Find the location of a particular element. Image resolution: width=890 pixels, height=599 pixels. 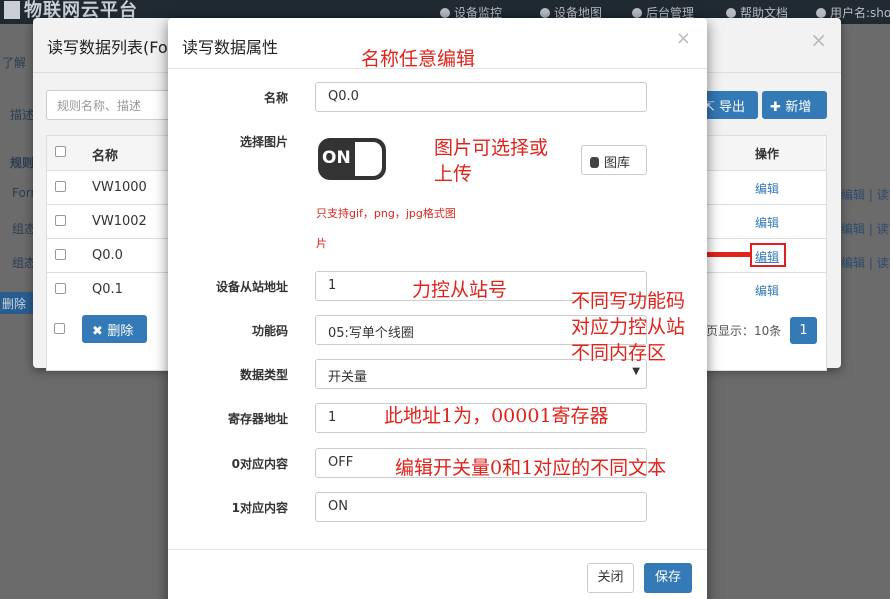

list-modal-close-icon: × is located at coordinates (818, 40).